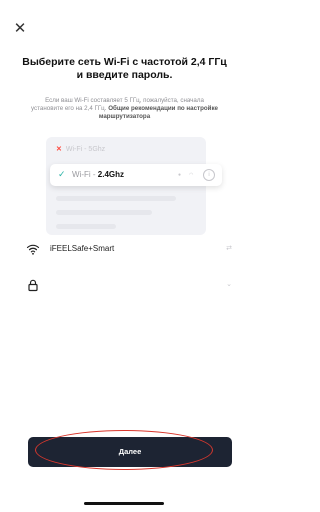  What do you see at coordinates (129, 250) in the screenshot?
I see `network-field: iFEELSafe+Smart ⇄` at bounding box center [129, 250].